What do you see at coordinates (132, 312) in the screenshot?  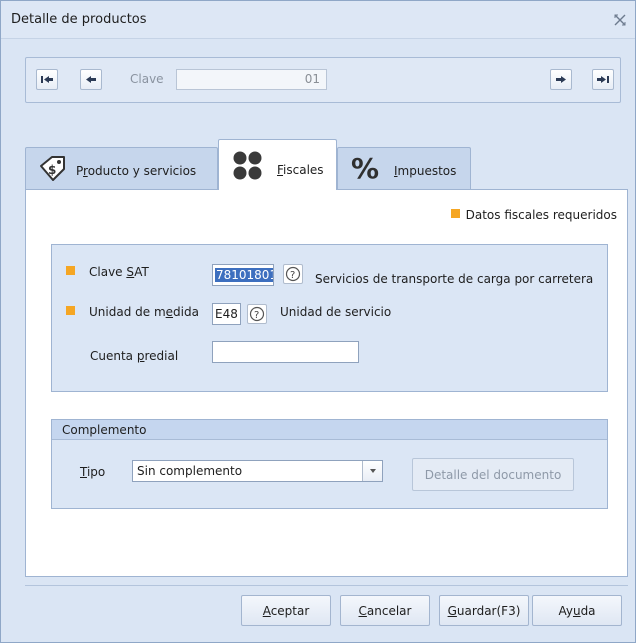 I see `unidad-medida-label: Unidad de medida` at bounding box center [132, 312].